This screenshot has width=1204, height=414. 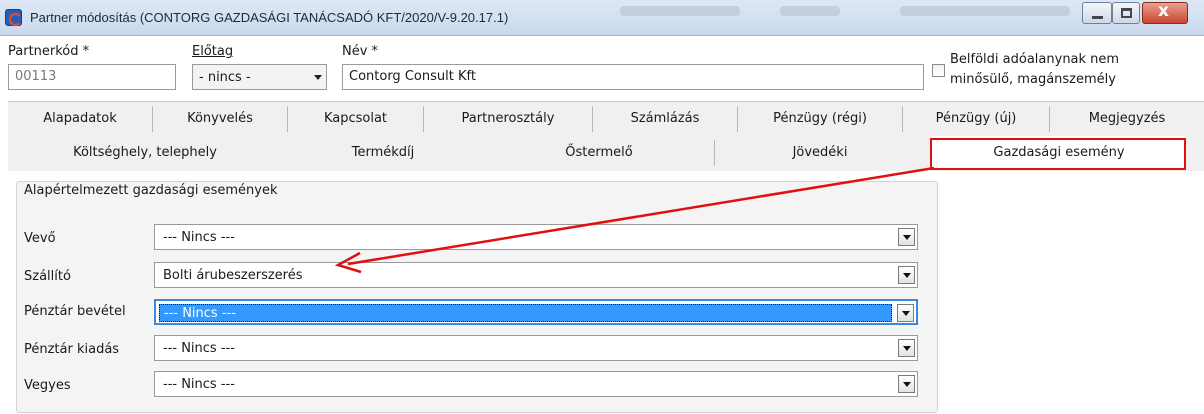 I want to click on annotation-arrow, so click(x=634, y=220).